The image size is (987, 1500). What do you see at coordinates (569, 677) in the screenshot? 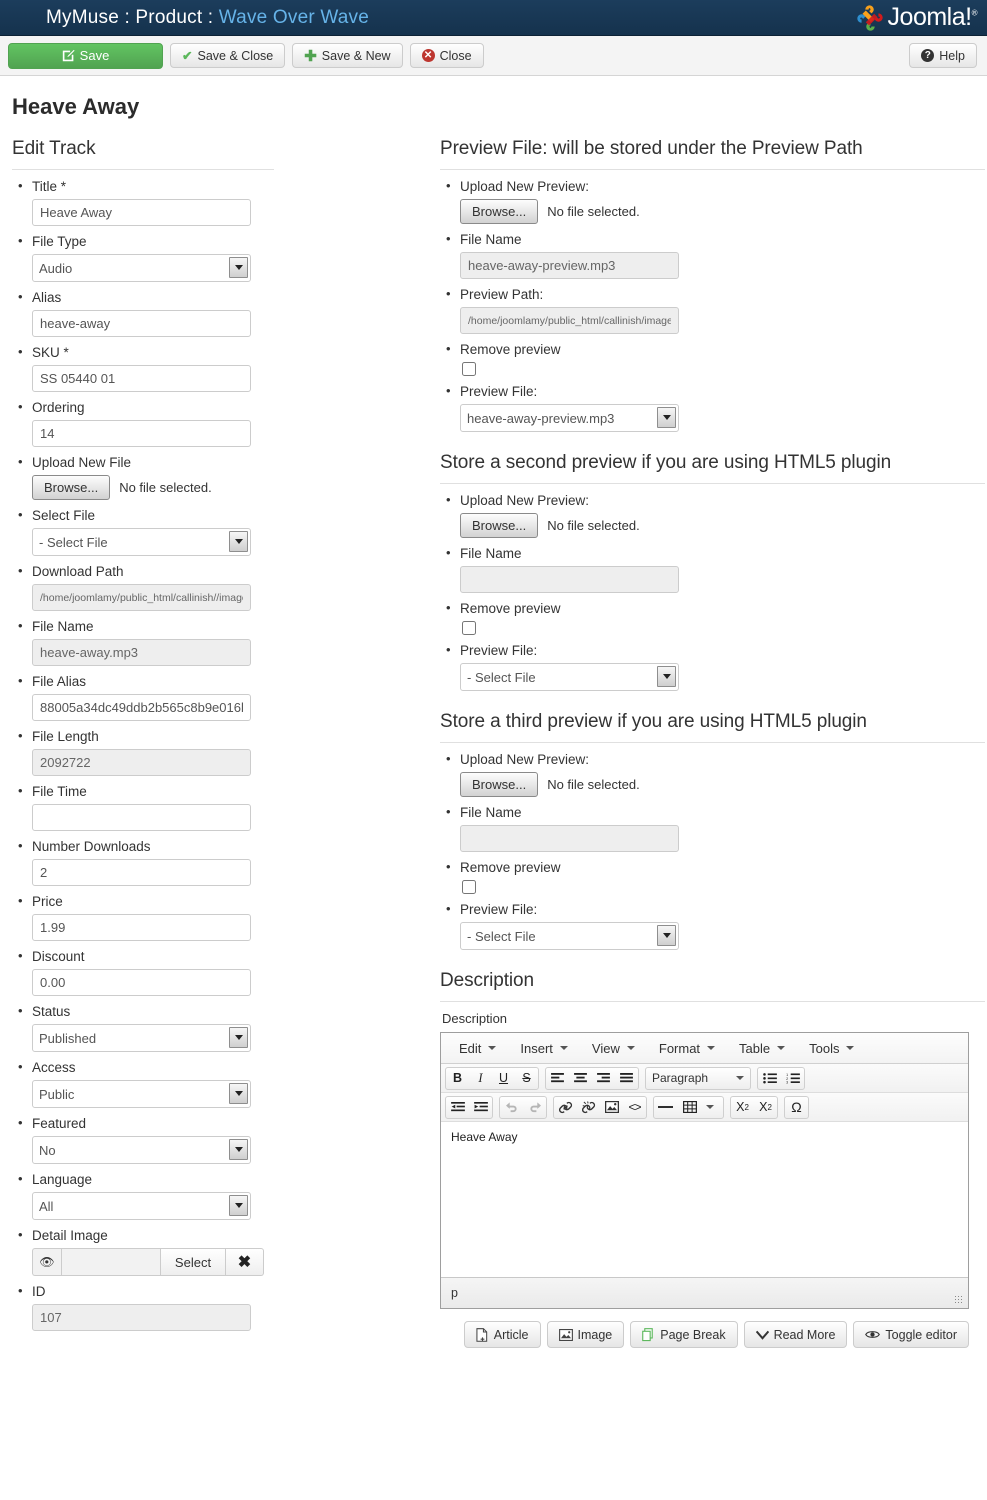
I see `preview2-file-select: - Select File` at bounding box center [569, 677].